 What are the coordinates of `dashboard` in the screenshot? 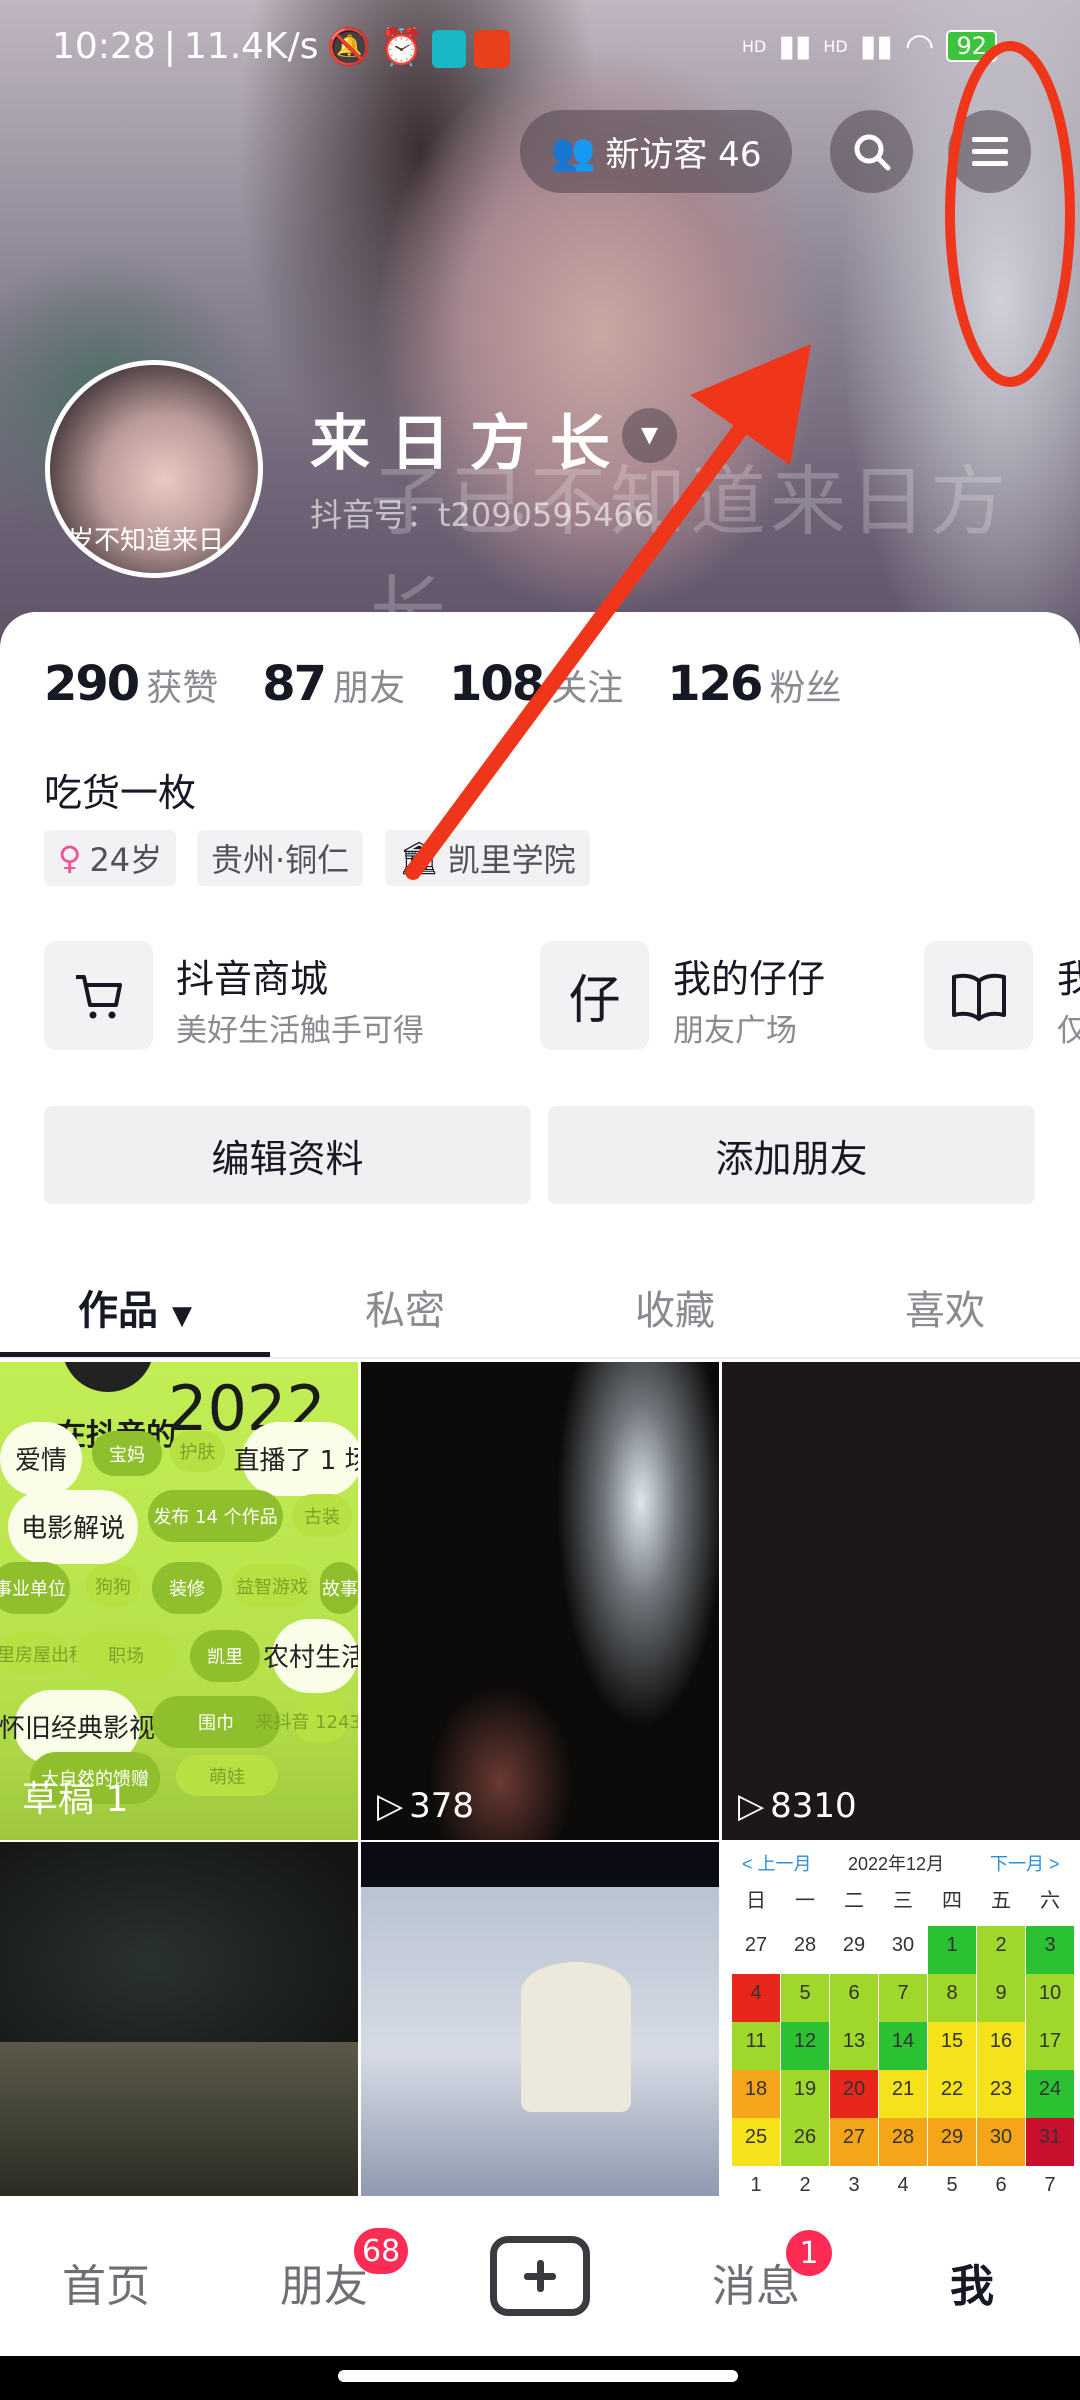 It's located at (179, 2119).